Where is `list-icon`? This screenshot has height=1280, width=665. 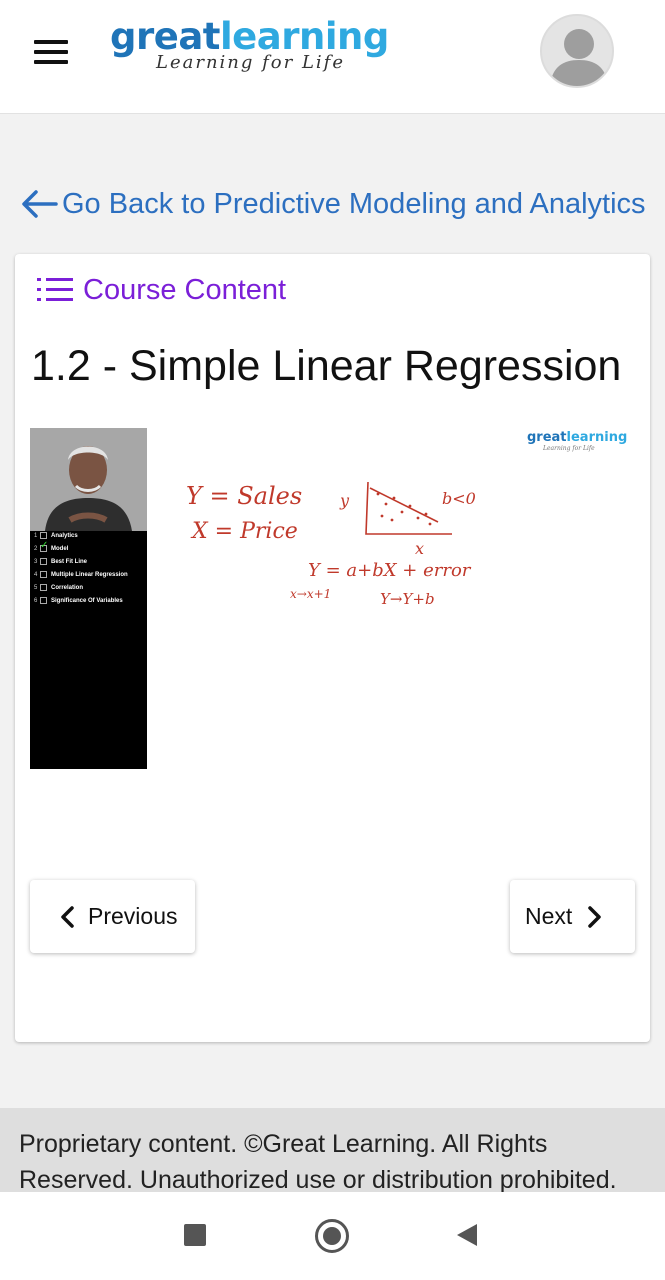 list-icon is located at coordinates (55, 289).